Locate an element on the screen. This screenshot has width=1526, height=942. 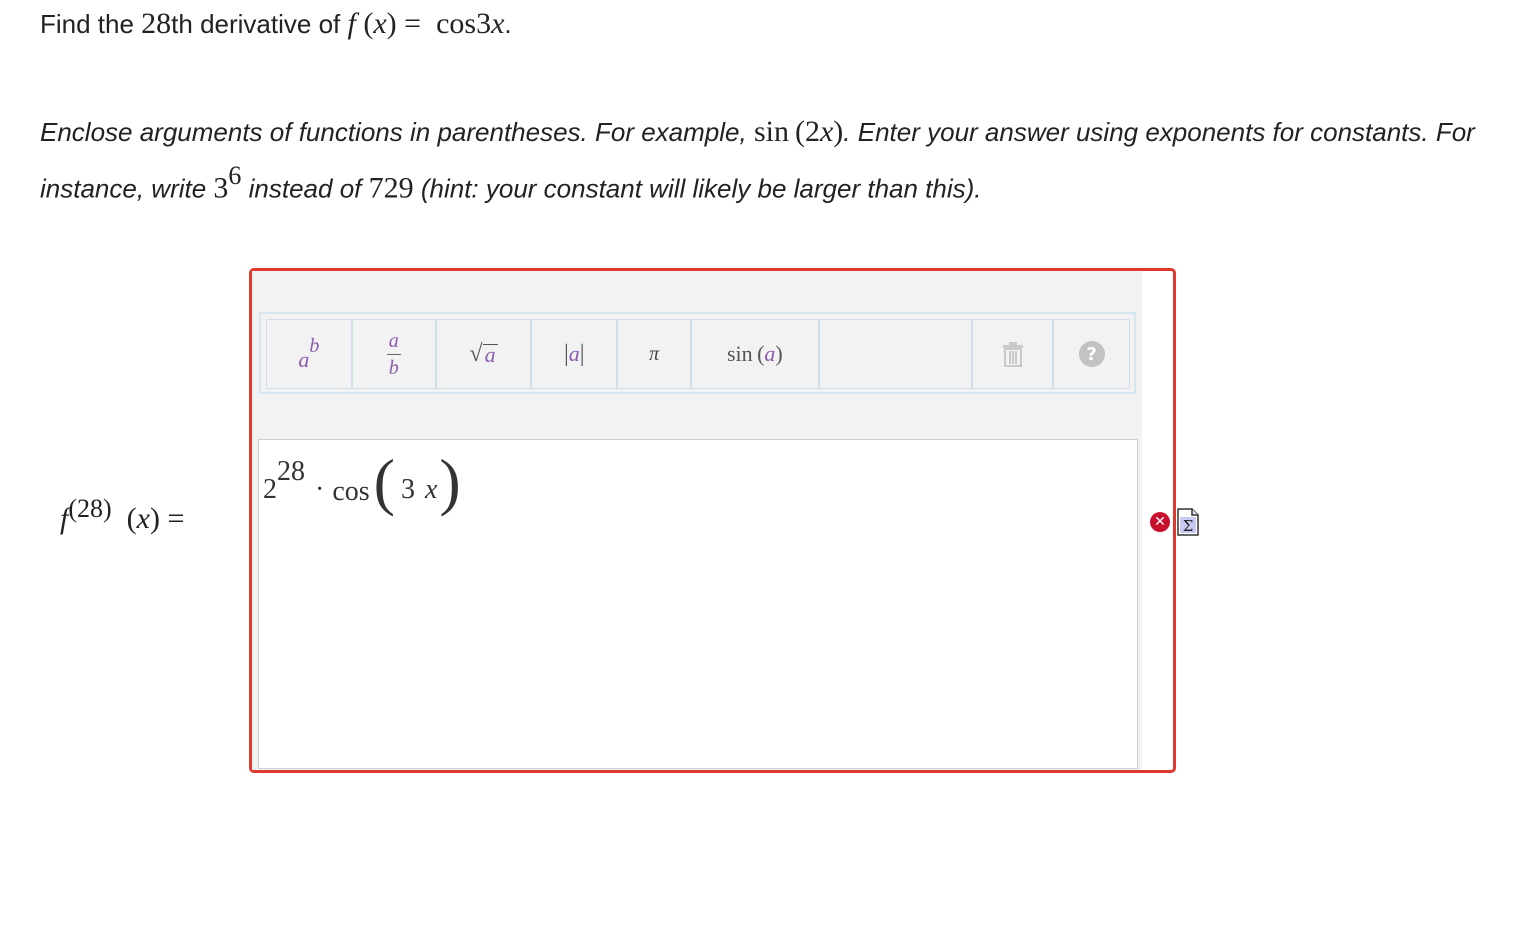
example-variable: x is located at coordinates (826, 131).